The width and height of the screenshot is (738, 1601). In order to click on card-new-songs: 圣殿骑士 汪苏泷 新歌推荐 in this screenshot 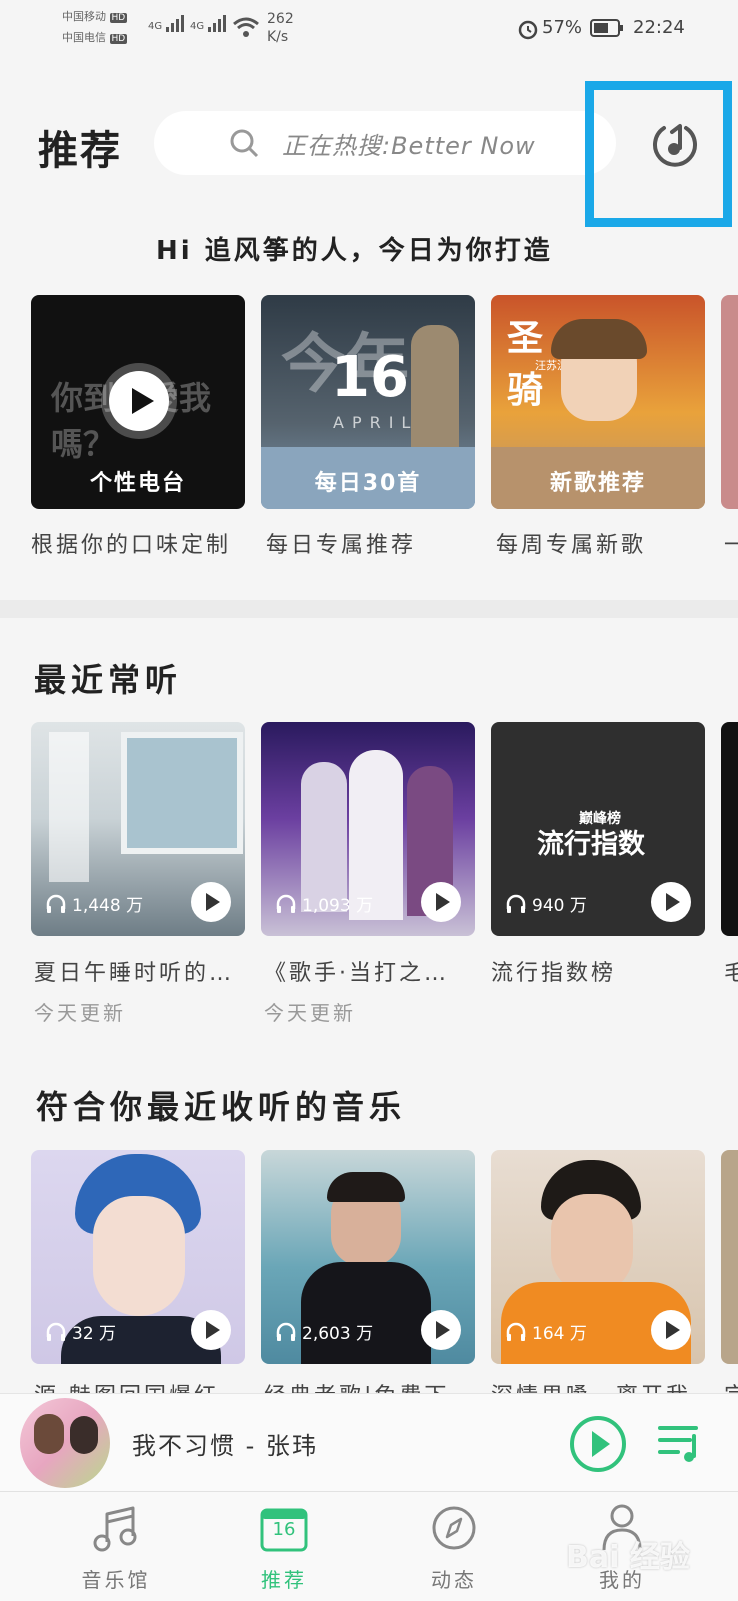, I will do `click(598, 402)`.